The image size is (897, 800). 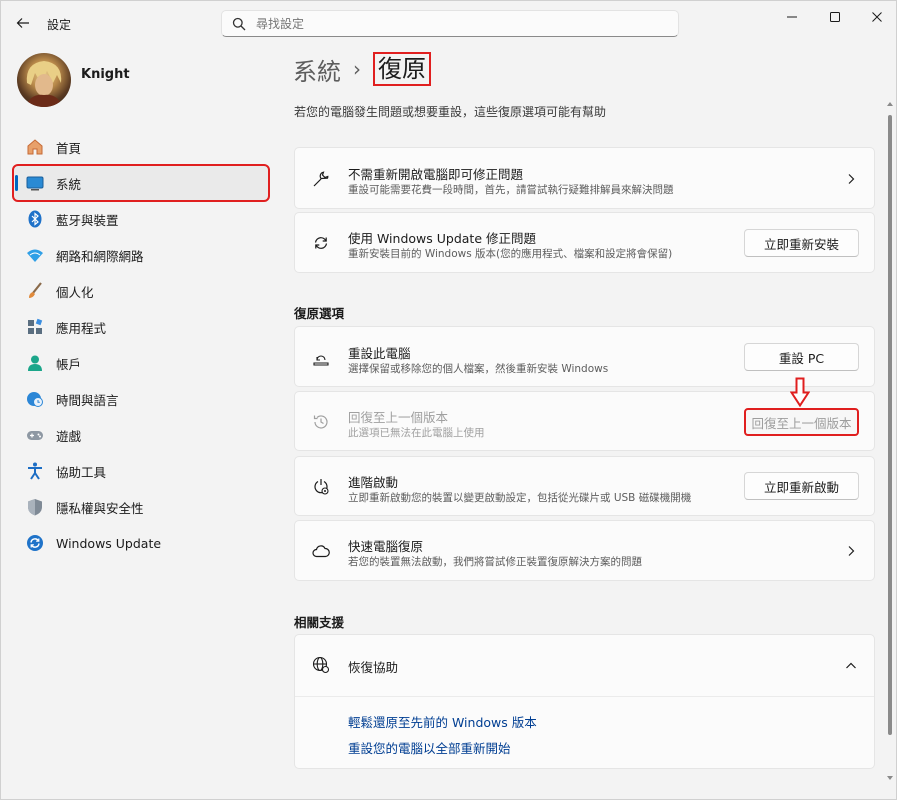 What do you see at coordinates (321, 422) in the screenshot?
I see `history-icon` at bounding box center [321, 422].